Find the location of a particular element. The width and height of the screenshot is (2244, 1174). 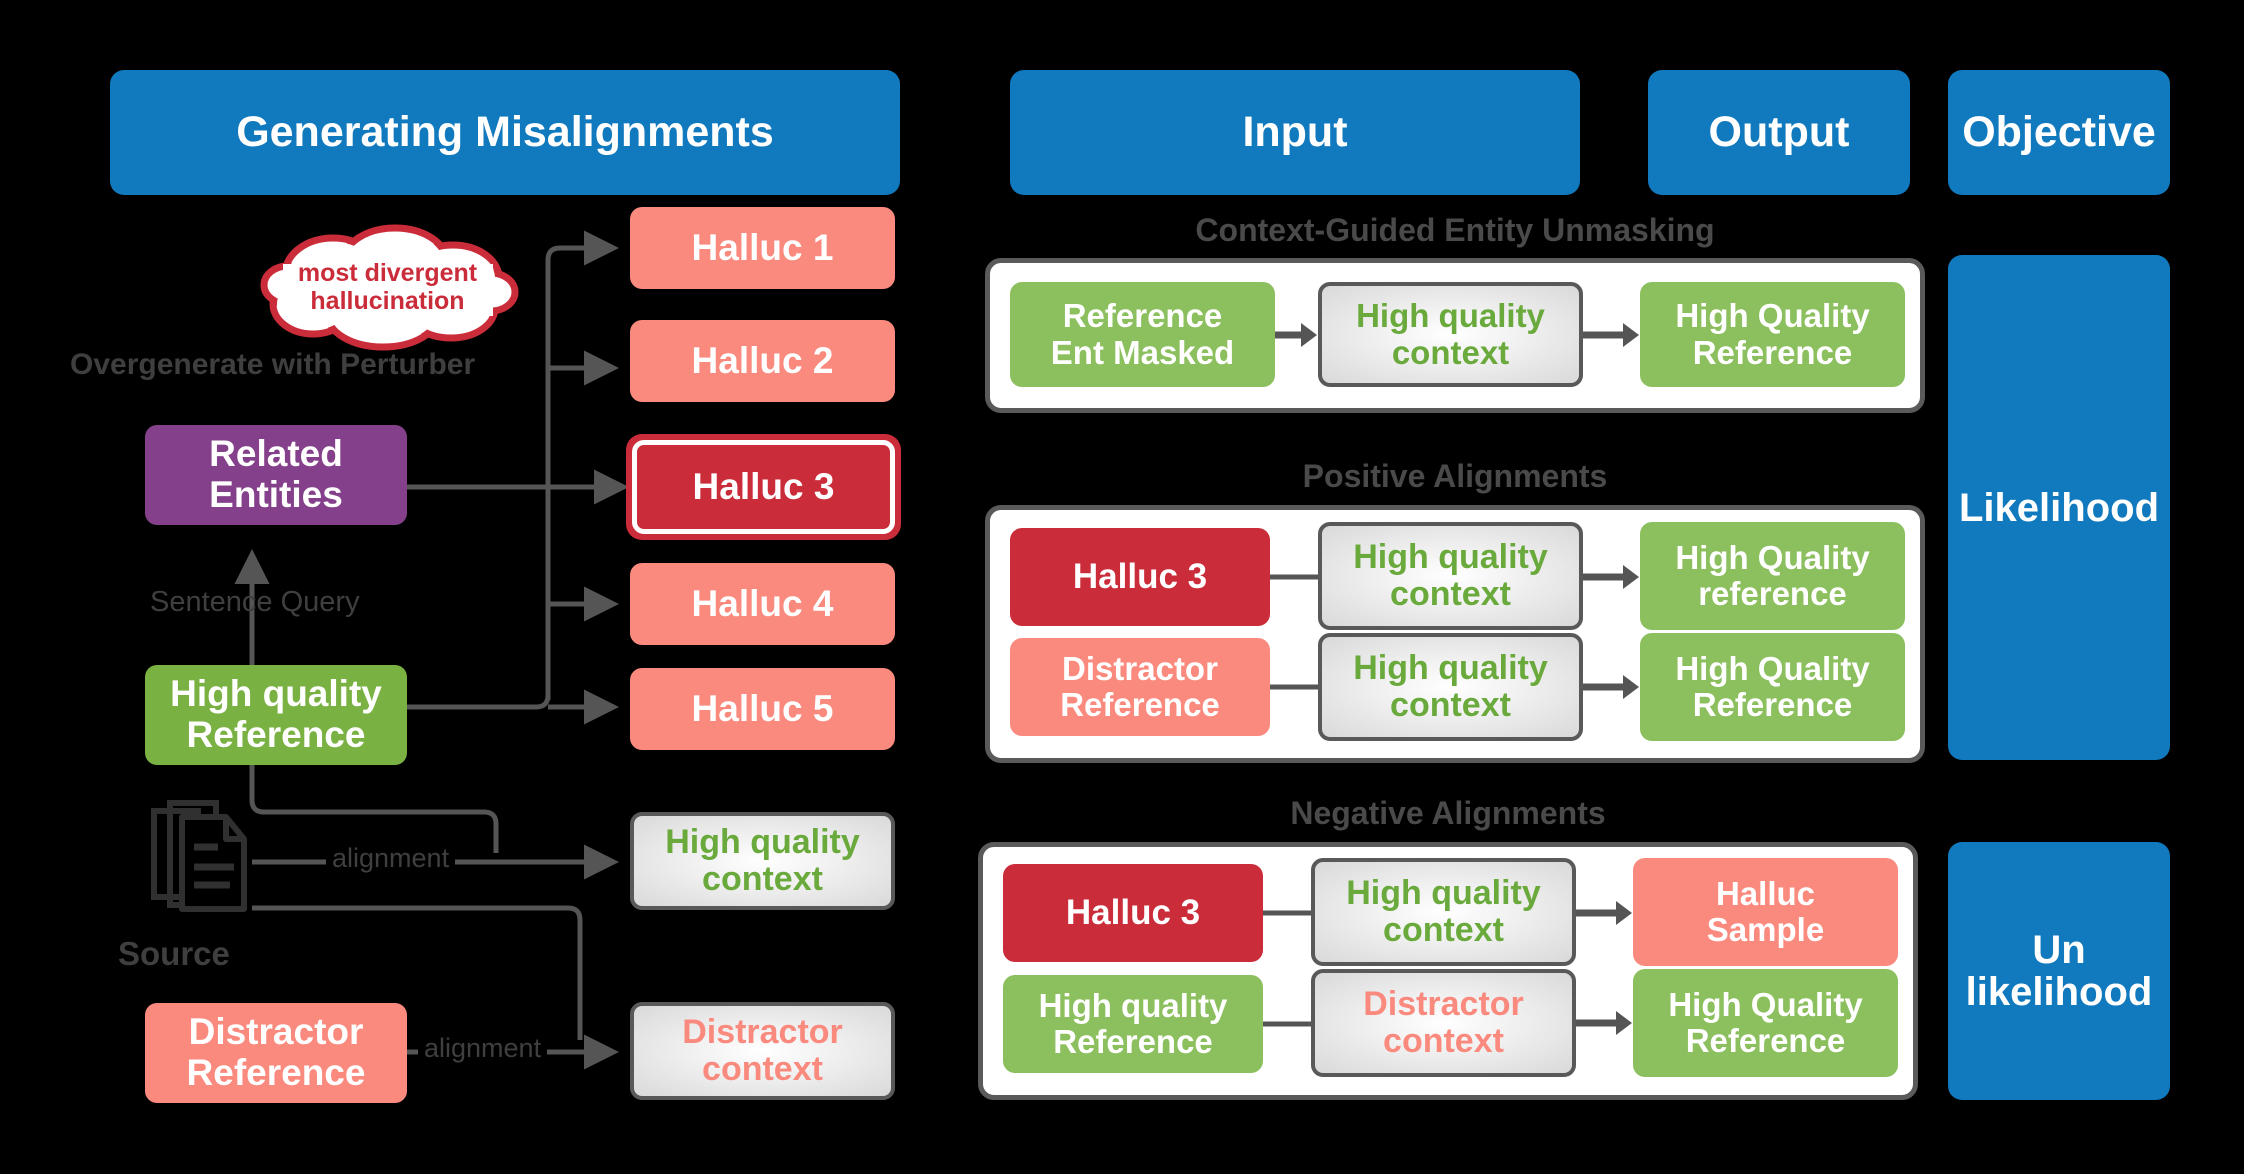

header-input-label: Input is located at coordinates (1295, 131).